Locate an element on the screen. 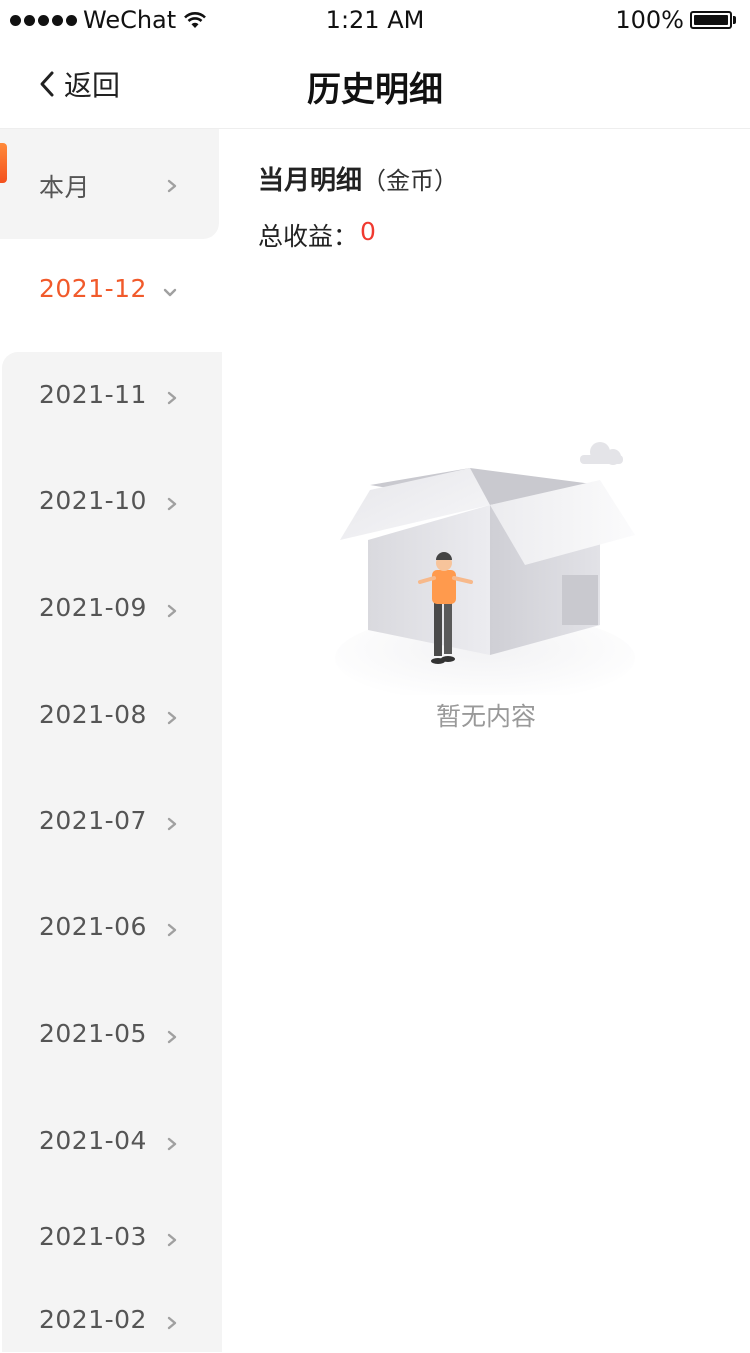  status-bar: WeChat 1:21 AM 100% is located at coordinates (375, 20).